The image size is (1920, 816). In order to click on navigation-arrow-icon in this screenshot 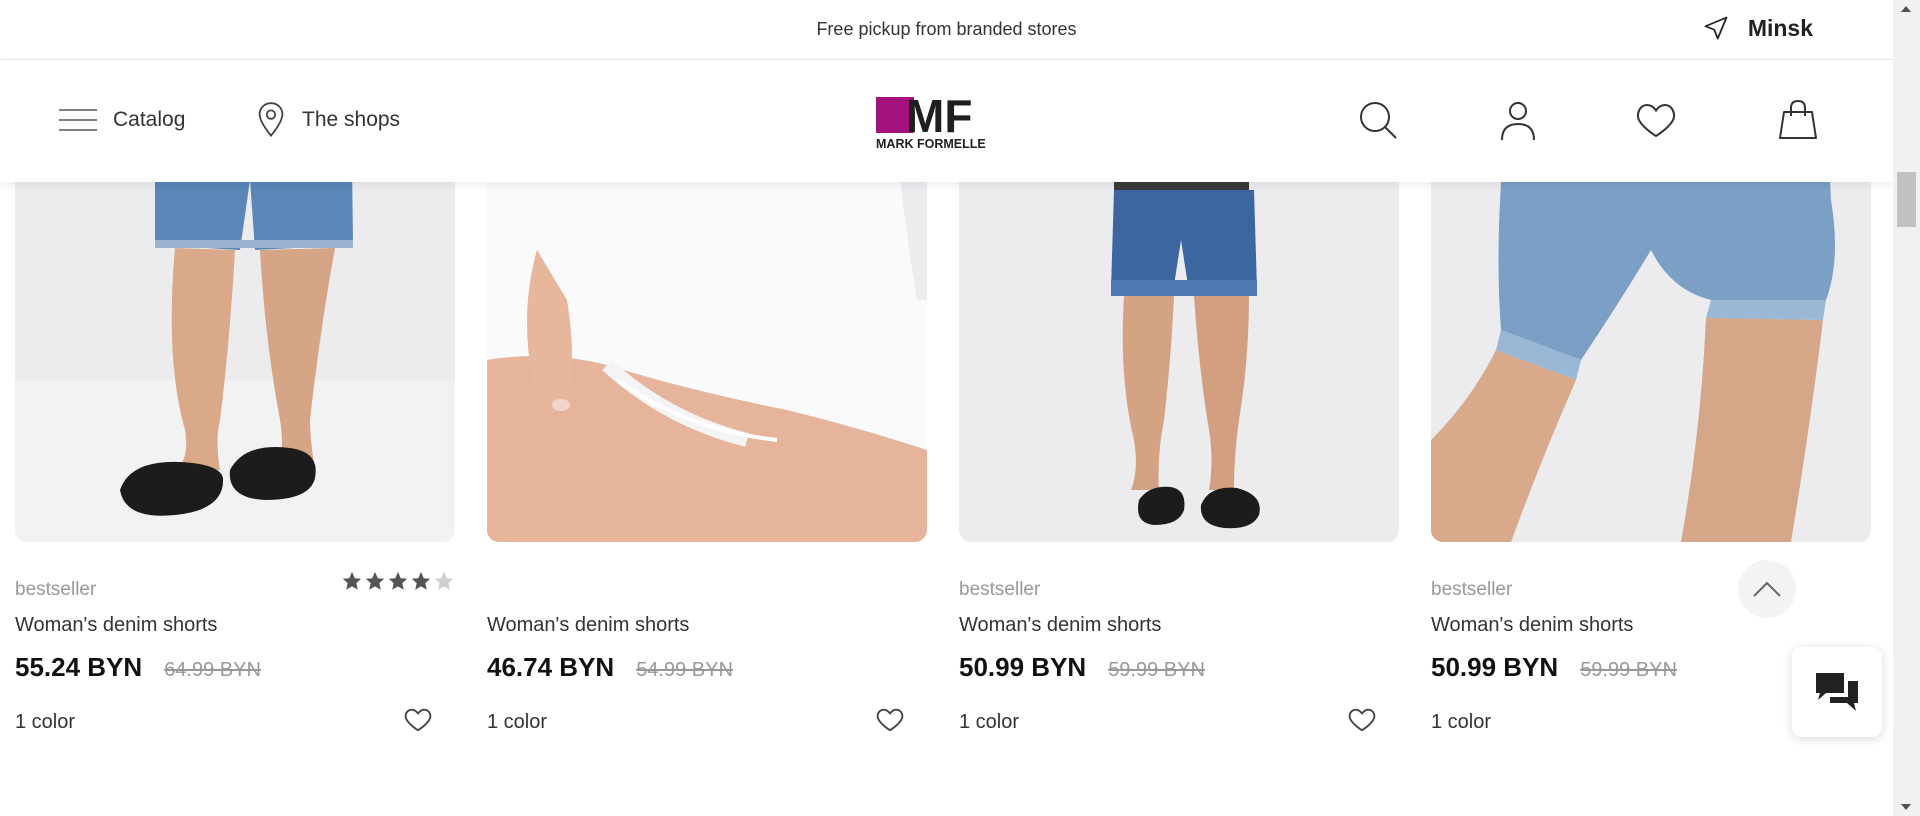, I will do `click(1716, 28)`.